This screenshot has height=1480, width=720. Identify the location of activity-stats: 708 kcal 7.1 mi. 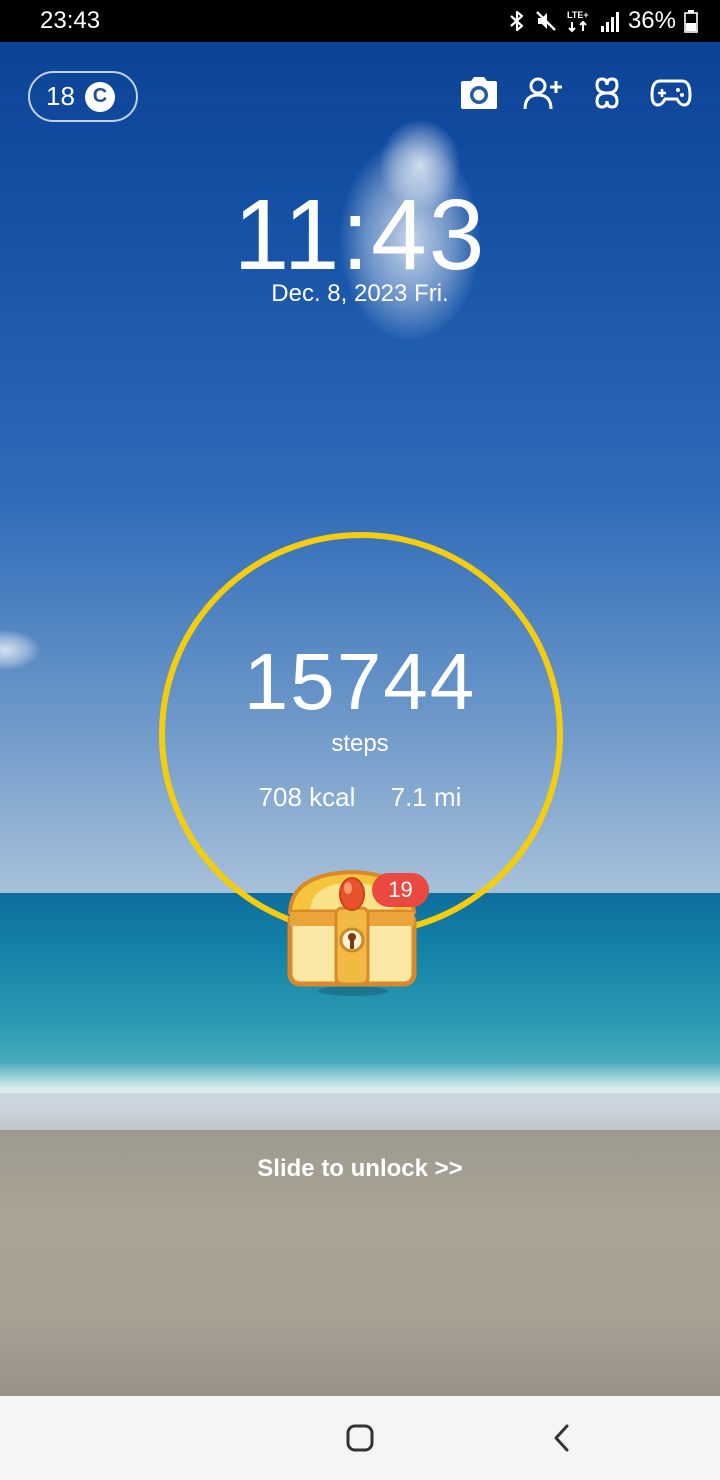
(360, 797).